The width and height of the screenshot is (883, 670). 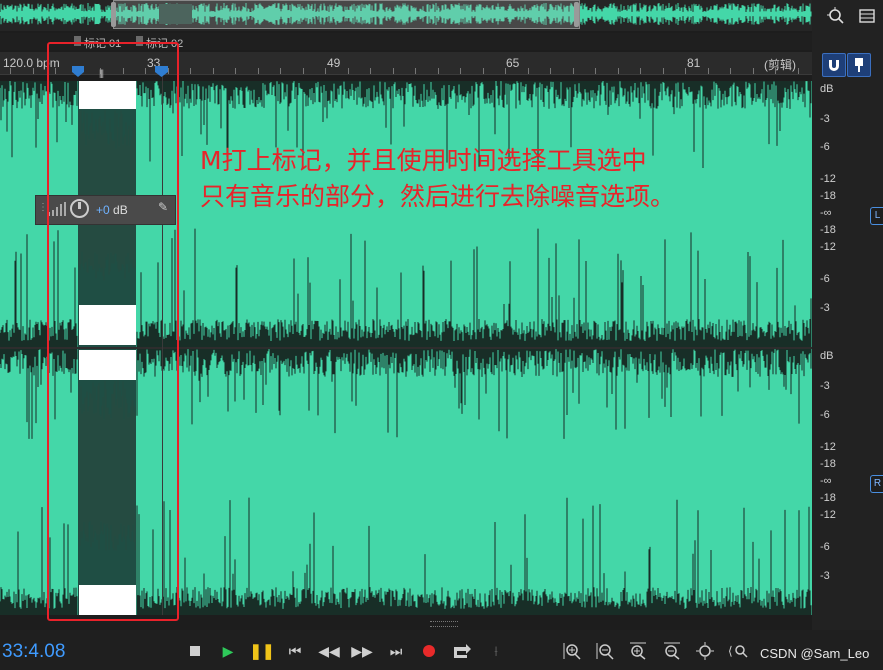 I want to click on overview-viewport, so click(x=346, y=14).